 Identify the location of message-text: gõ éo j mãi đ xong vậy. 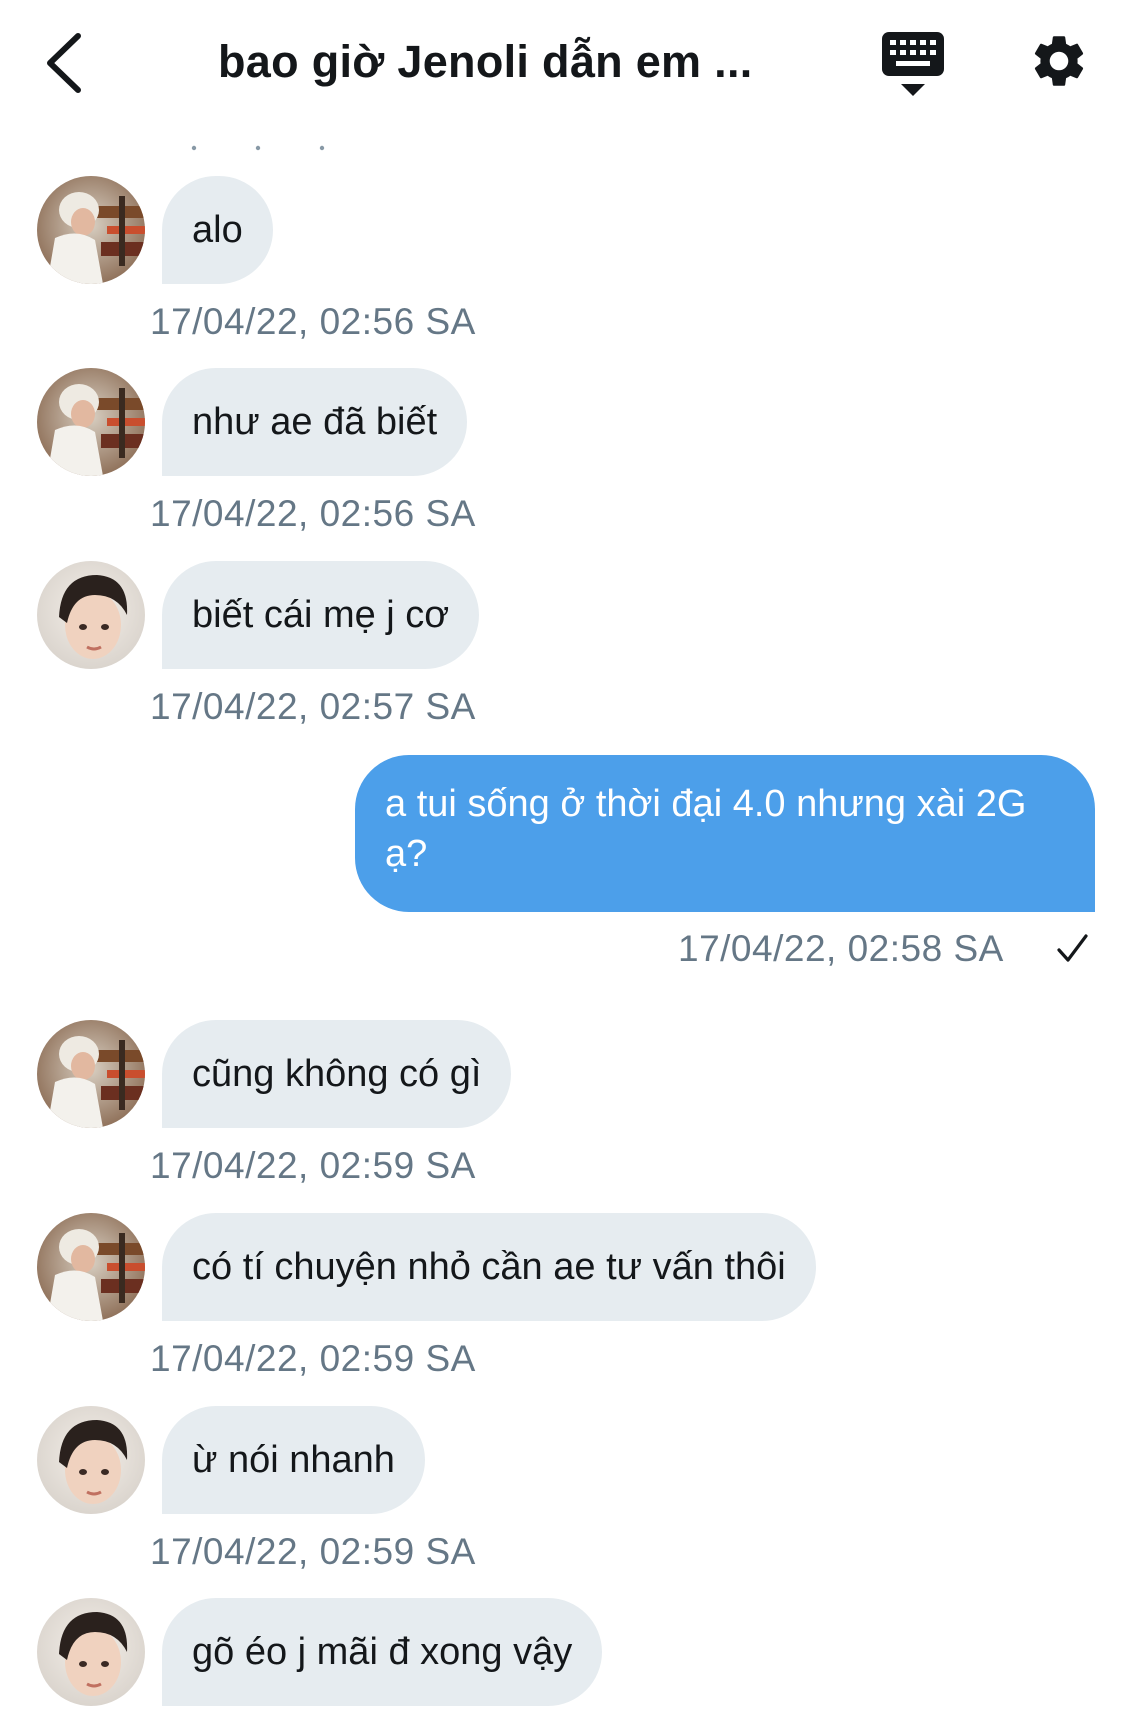
(382, 1652).